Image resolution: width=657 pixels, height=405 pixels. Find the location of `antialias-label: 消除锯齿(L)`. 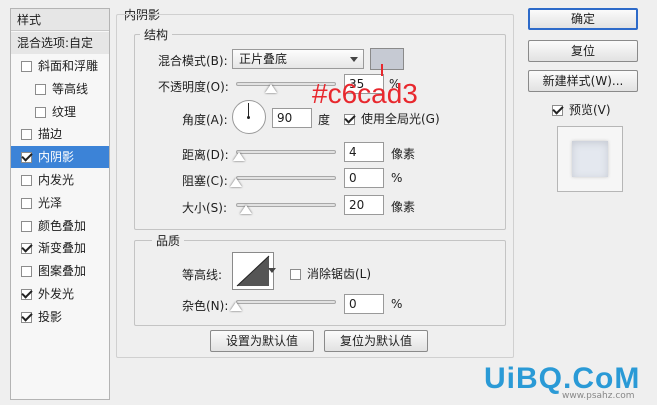

antialias-label: 消除锯齿(L) is located at coordinates (339, 274).